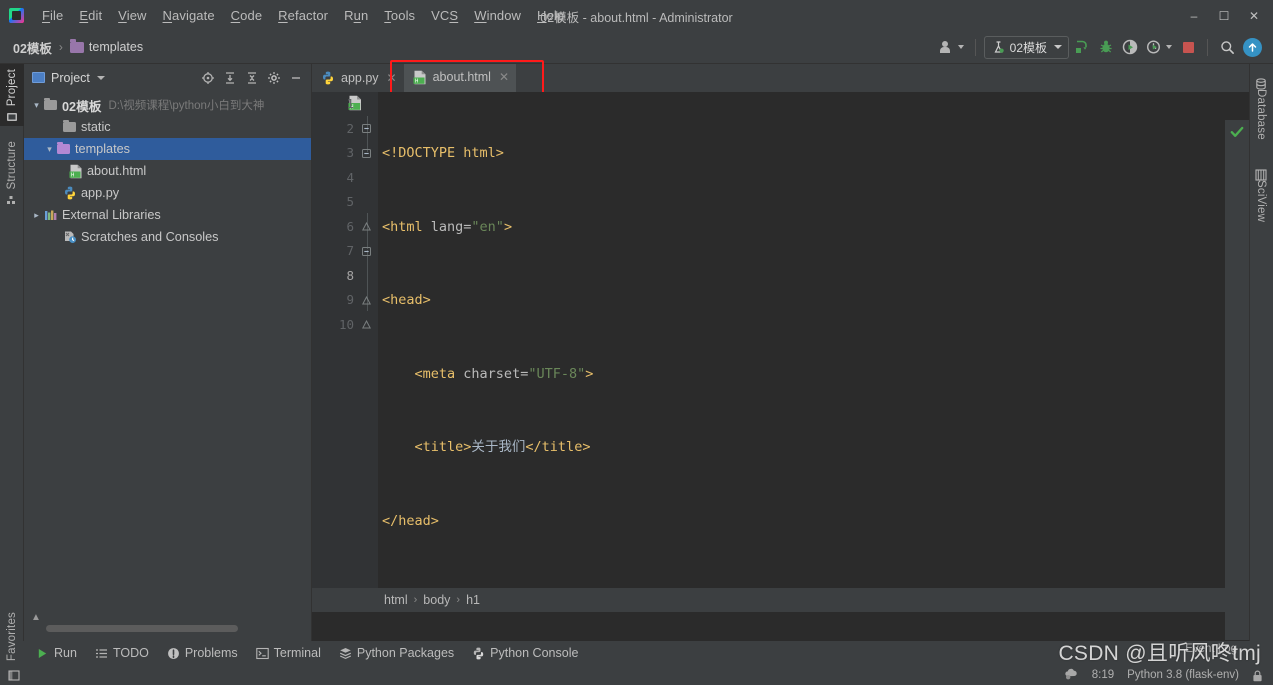 The height and width of the screenshot is (685, 1273). I want to click on python-interpreter: Python 3.8 (flask-env), so click(1183, 675).